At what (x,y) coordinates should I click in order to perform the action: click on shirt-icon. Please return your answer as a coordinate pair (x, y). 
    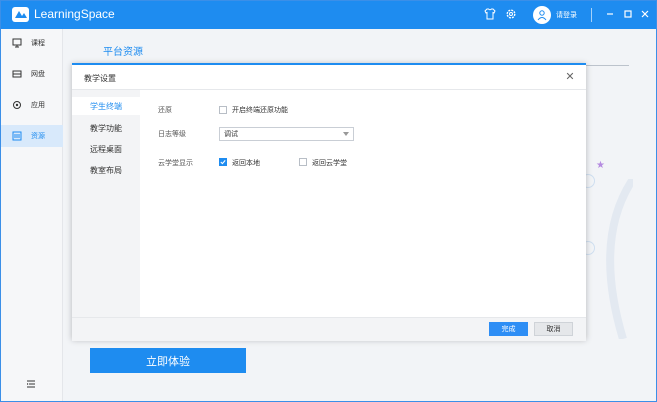
    Looking at the image, I should click on (490, 14).